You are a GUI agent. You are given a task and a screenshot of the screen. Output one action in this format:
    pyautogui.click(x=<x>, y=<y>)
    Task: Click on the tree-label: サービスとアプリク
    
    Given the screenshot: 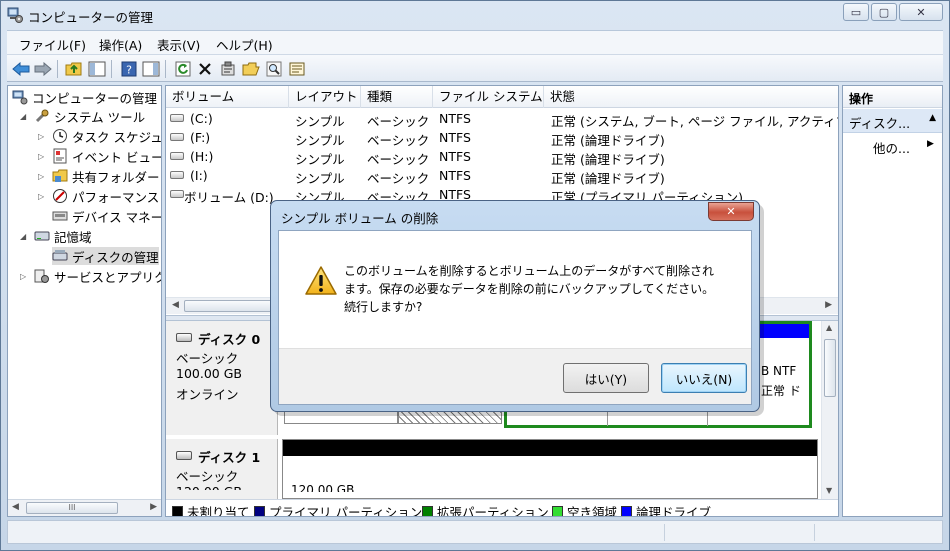 What is the action you would take?
    pyautogui.click(x=108, y=277)
    